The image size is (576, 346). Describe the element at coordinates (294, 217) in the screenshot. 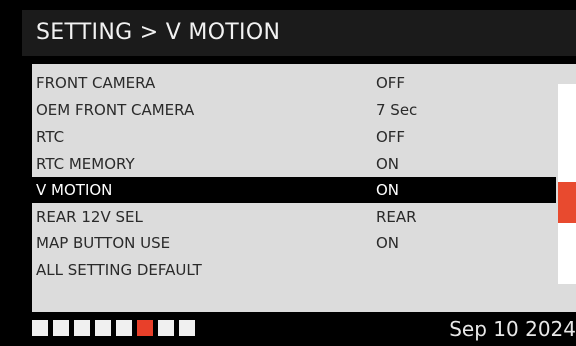

I see `menu-item-rear-12v-sel: REAR 12V SEL REAR` at that location.